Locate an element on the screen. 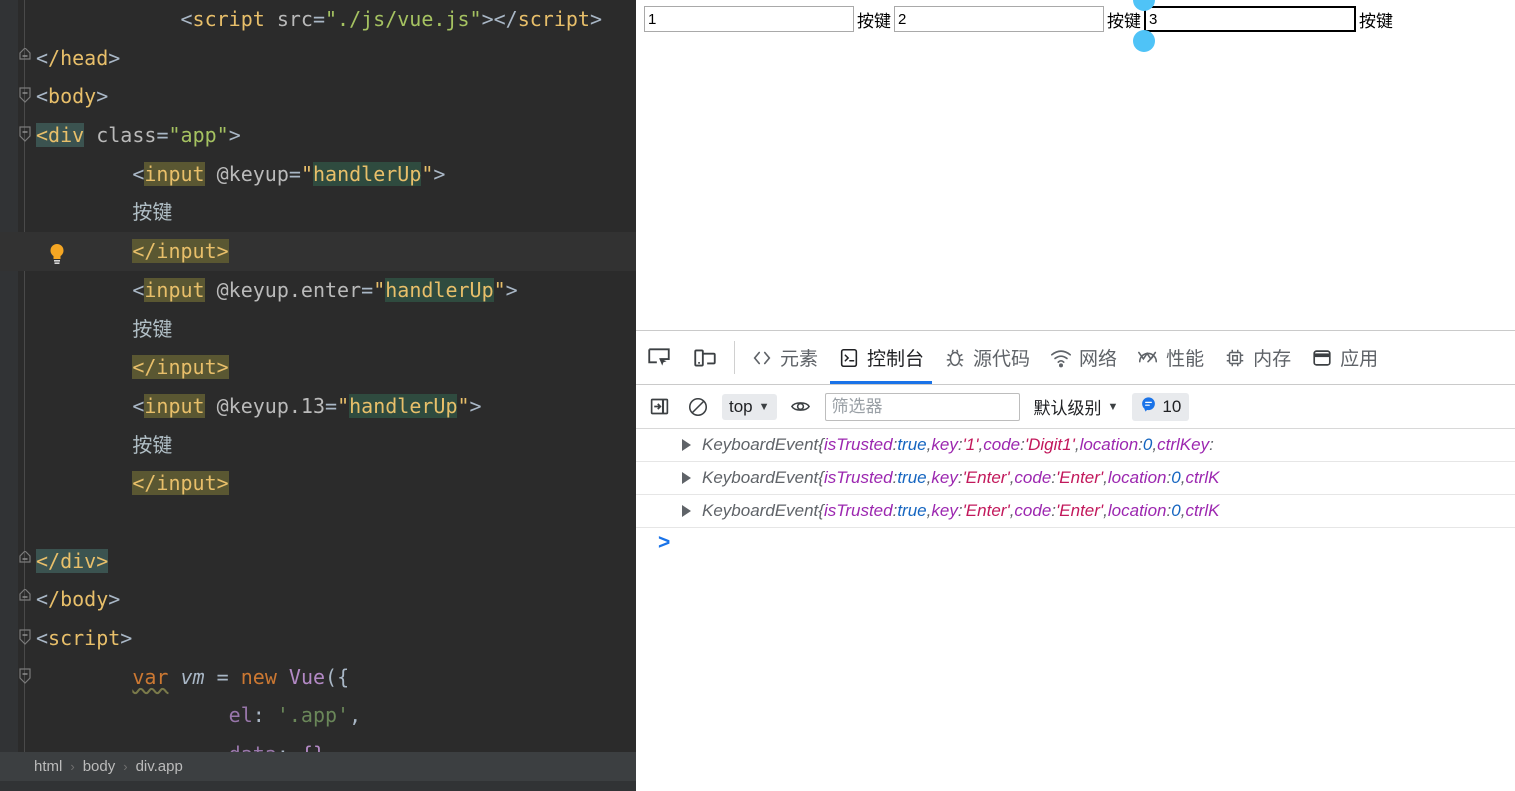 This screenshot has width=1515, height=791. key-inputs-row: 按键 按键 按键 is located at coordinates (1079, 26).